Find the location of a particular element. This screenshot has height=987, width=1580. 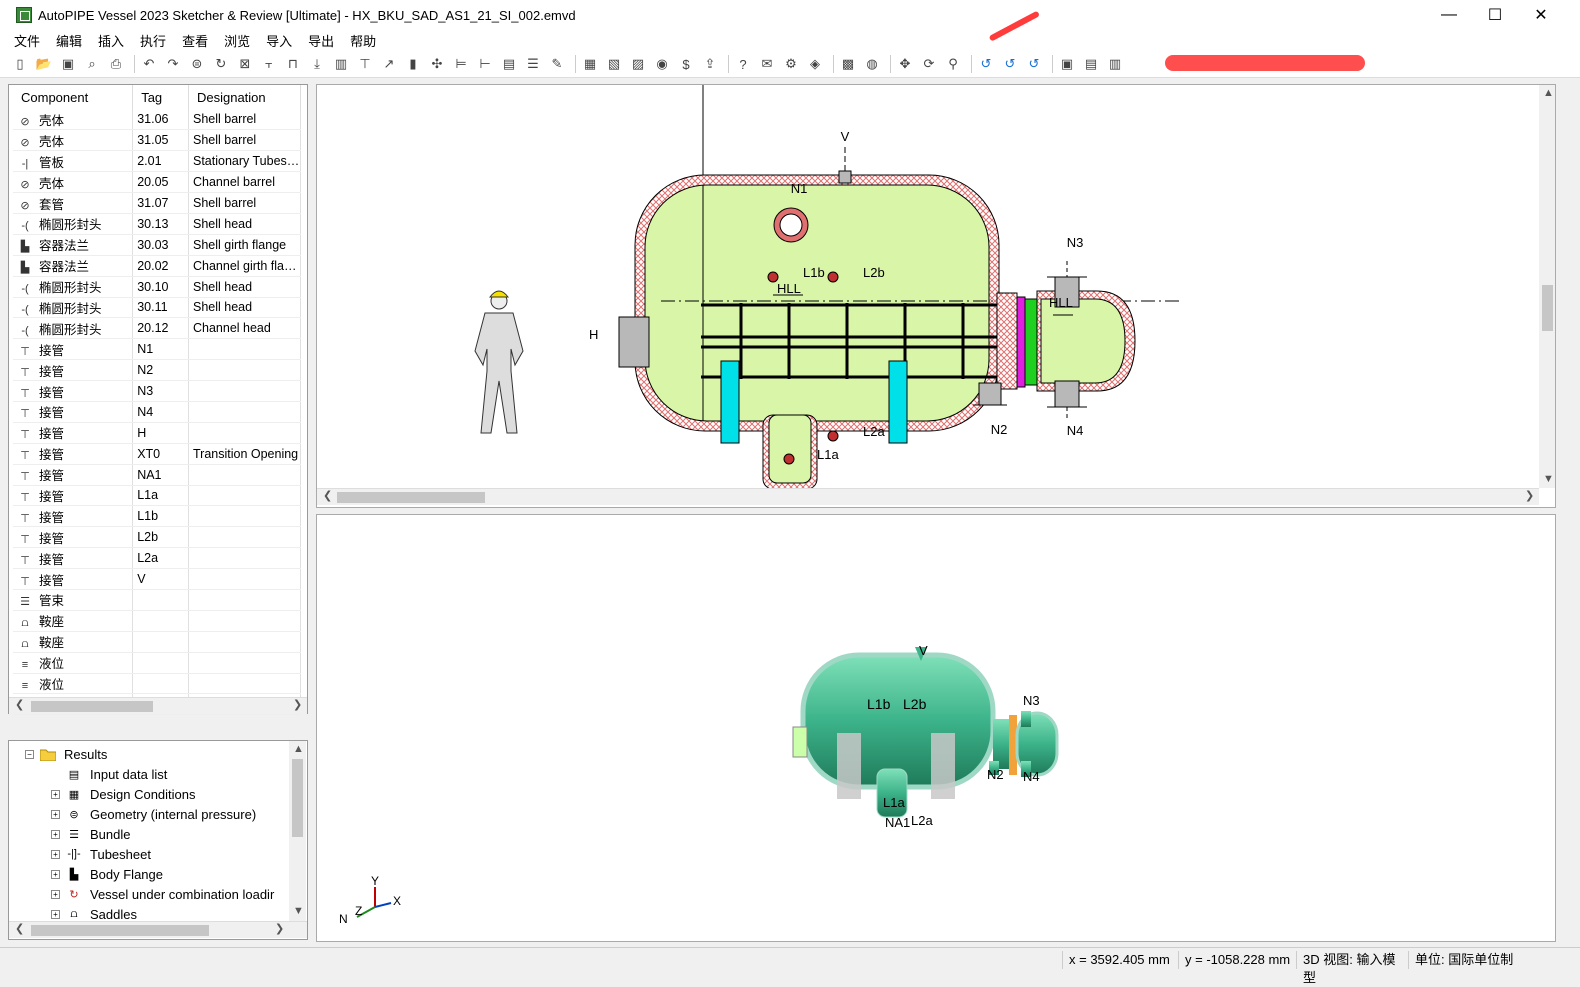

rot-z-icon: ↺ is located at coordinates (1034, 64).